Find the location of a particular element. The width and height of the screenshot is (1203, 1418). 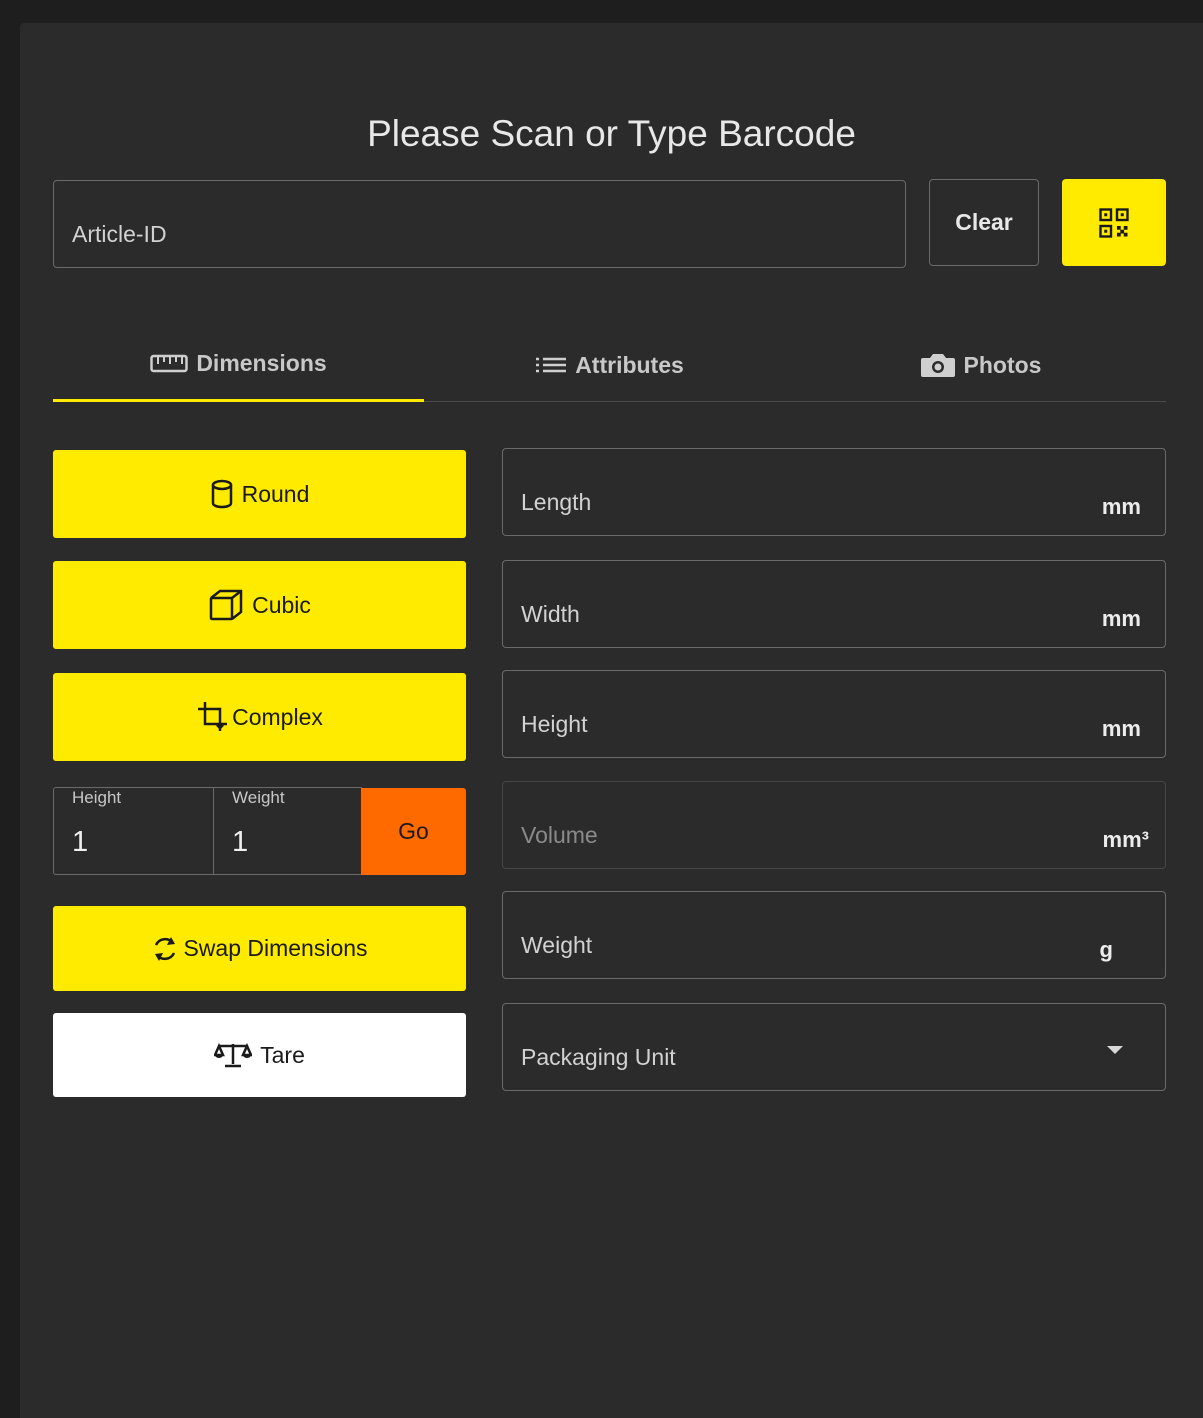

article-id-placeholder: Article-ID is located at coordinates (119, 234).